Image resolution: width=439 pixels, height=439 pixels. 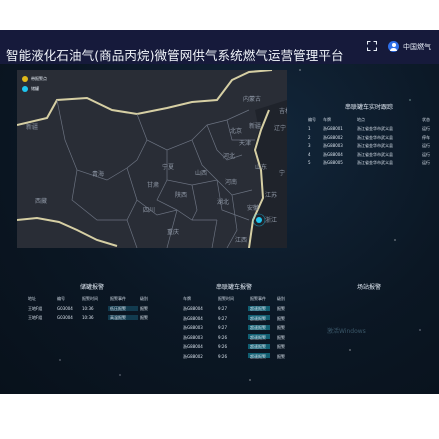 What do you see at coordinates (223, 202) in the screenshot?
I see `province-label: 湖北` at bounding box center [223, 202].